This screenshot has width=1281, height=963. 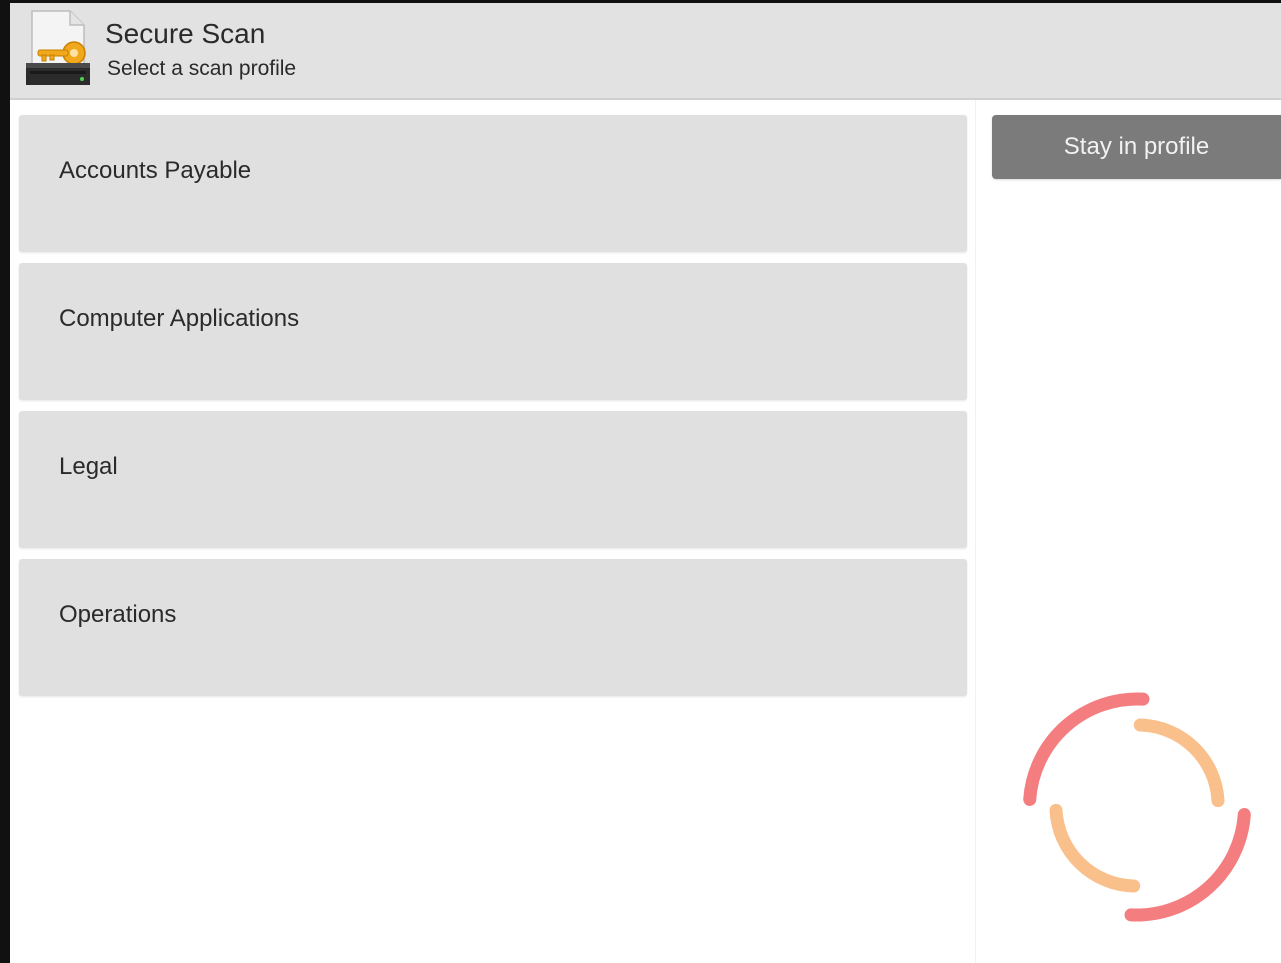 I want to click on profile-label: Computer Applications, so click(x=179, y=318).